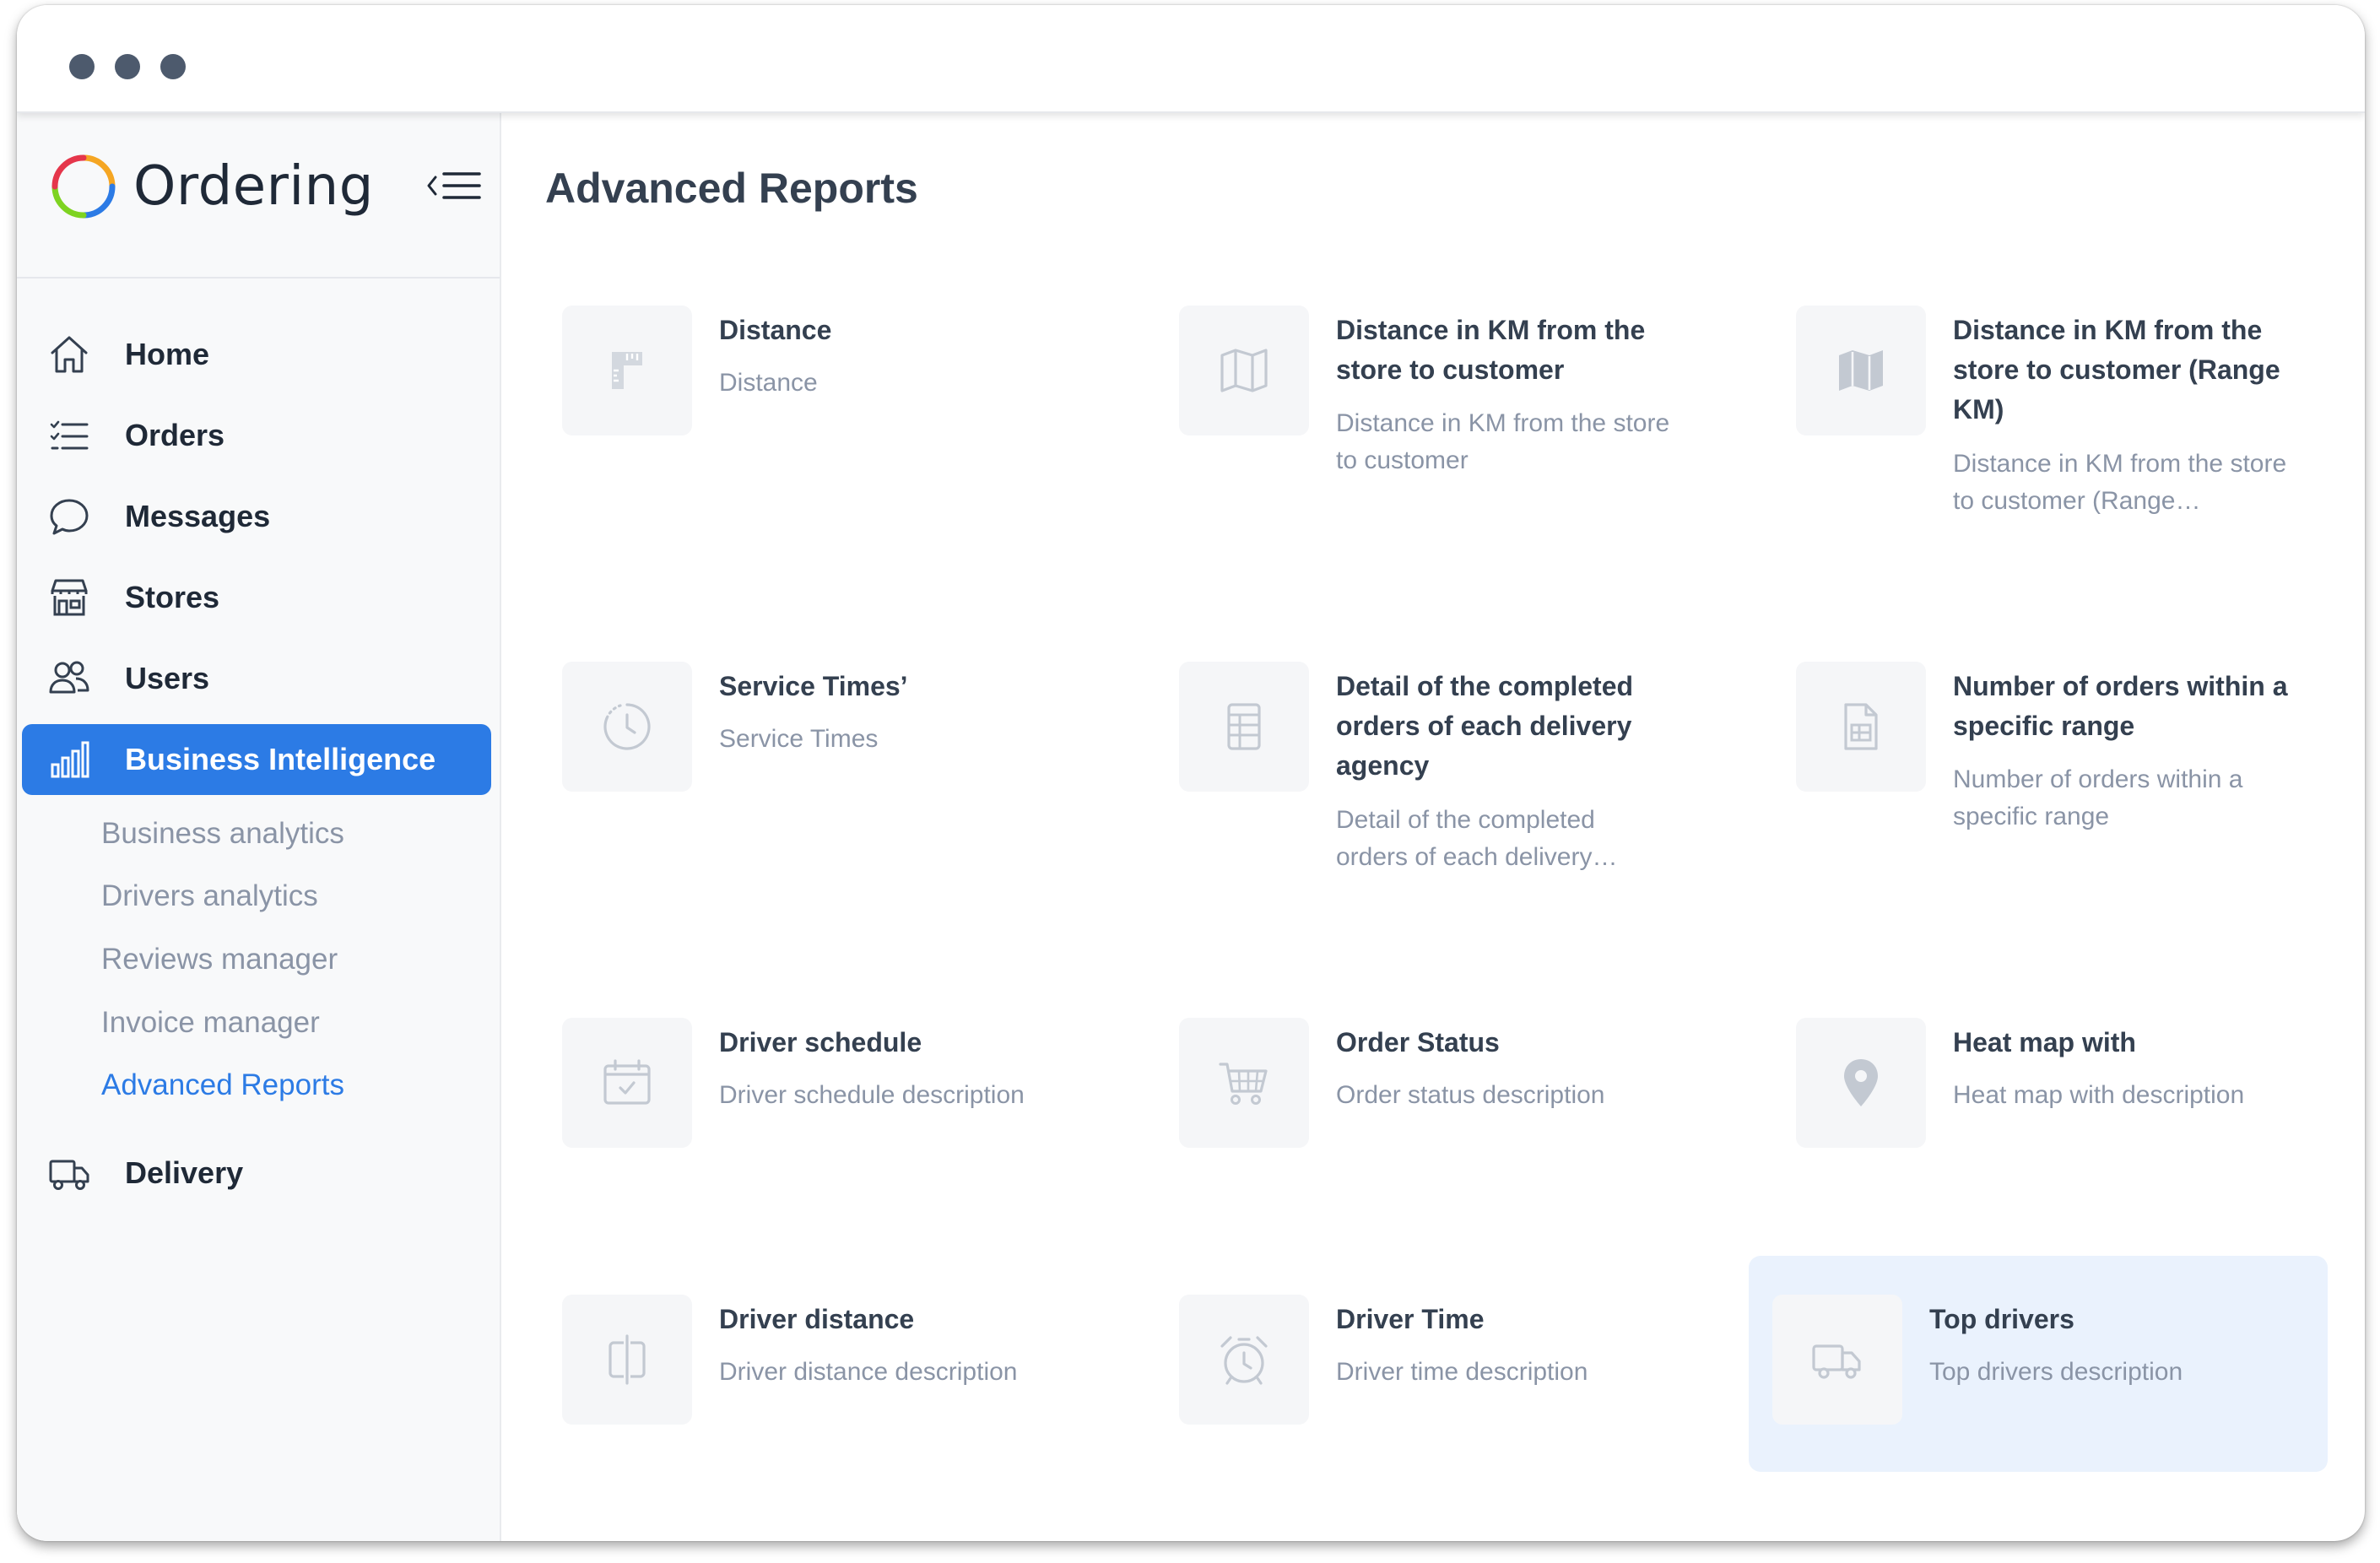  I want to click on report-card-top-drivers: Top drivers Top drivers description, so click(2038, 1364).